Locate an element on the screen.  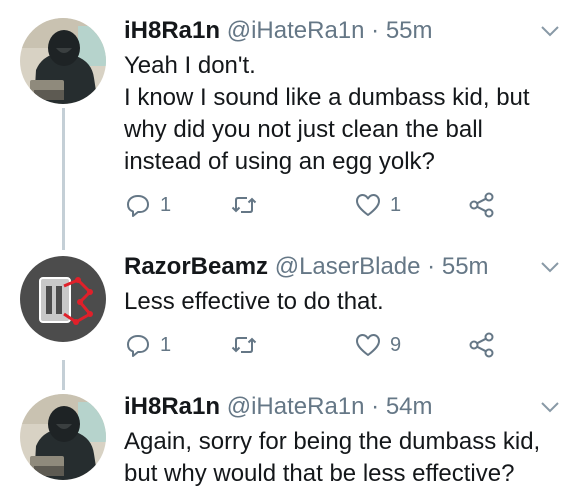
tweet-text-line: Again, sorry for being the dumbass kid, is located at coordinates (332, 441).